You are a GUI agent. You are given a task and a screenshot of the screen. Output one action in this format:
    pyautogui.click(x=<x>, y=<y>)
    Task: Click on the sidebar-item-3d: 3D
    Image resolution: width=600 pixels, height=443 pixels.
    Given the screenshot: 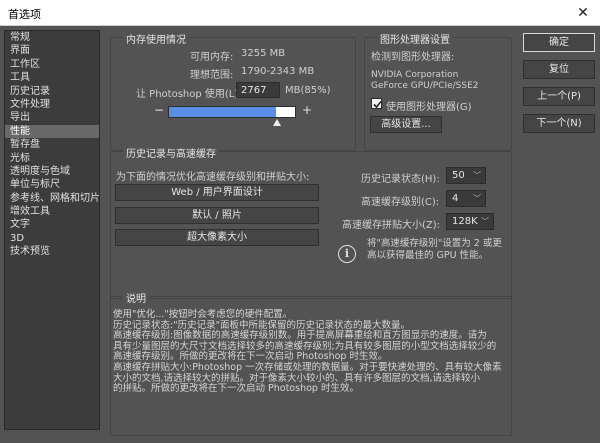 What is the action you would take?
    pyautogui.click(x=52, y=238)
    